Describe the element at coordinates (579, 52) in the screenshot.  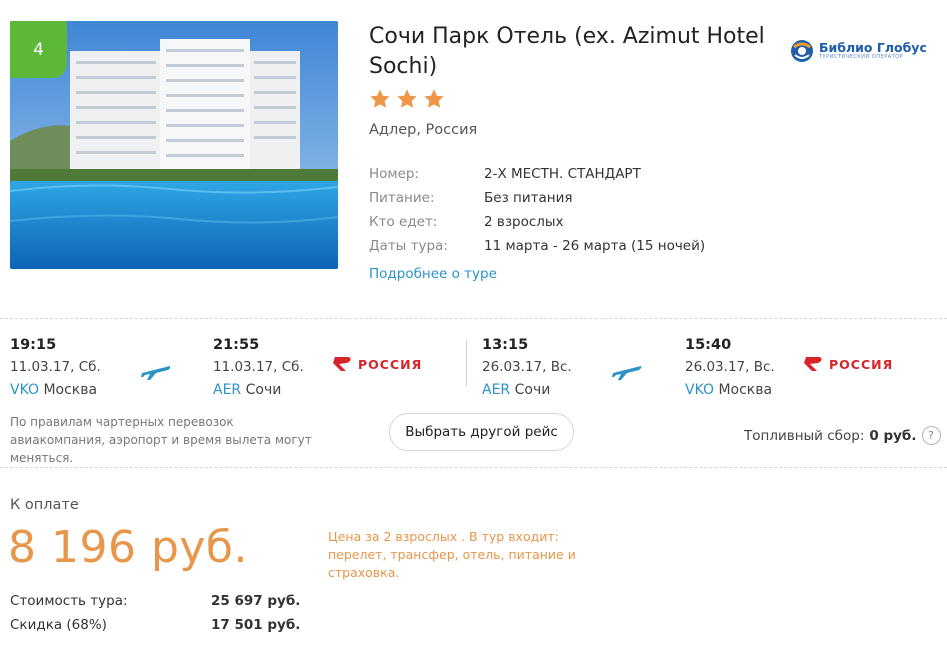
I see `hotel-title: Сочи Парк Отель (ex. Azimut Hotel Sochi)` at that location.